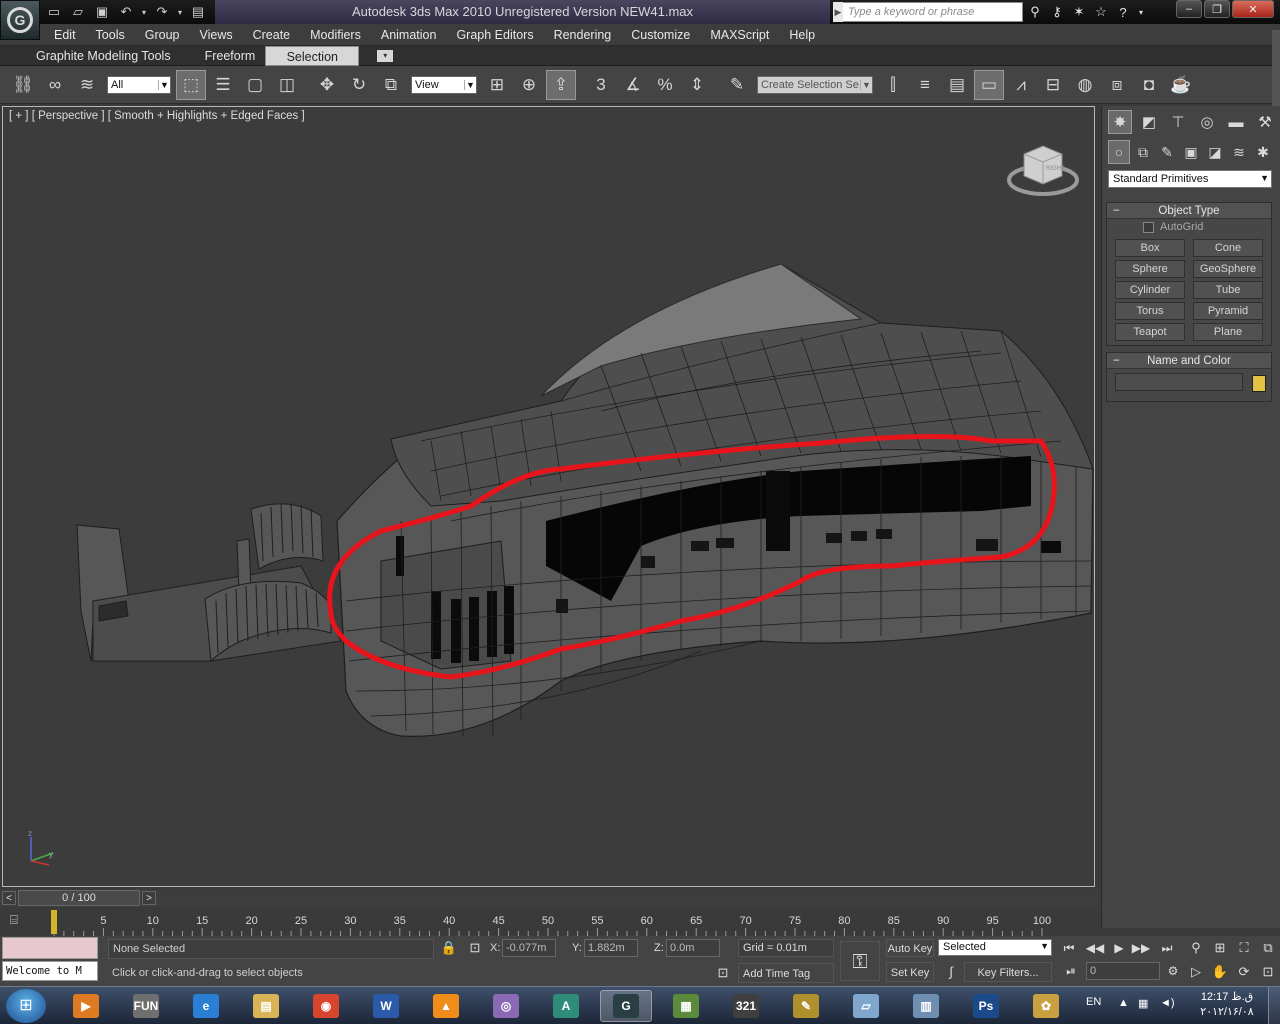  I want to click on close-button: ✕, so click(1253, 9).